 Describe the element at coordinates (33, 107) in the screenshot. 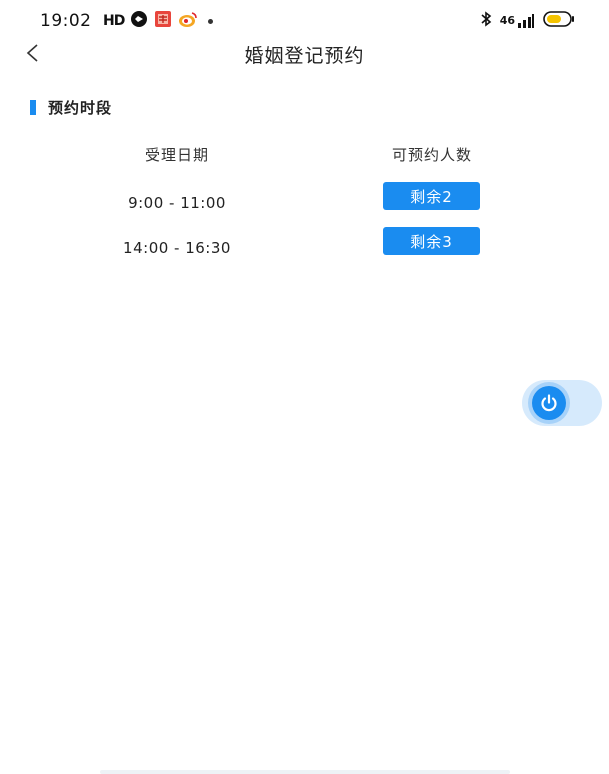

I see `section-accent-bar` at that location.